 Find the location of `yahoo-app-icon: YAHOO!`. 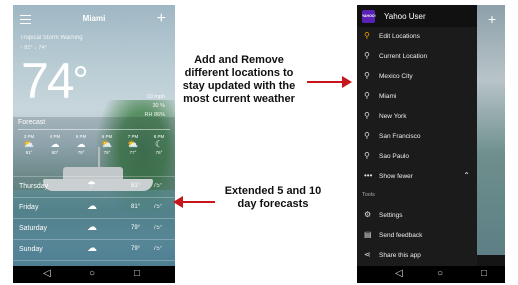

yahoo-app-icon: YAHOO! is located at coordinates (369, 16).